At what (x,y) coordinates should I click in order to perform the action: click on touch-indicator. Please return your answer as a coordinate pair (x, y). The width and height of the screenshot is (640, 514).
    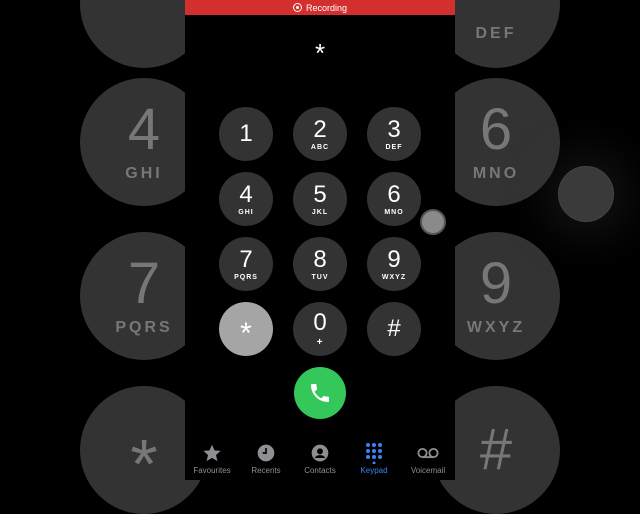
    Looking at the image, I should click on (433, 222).